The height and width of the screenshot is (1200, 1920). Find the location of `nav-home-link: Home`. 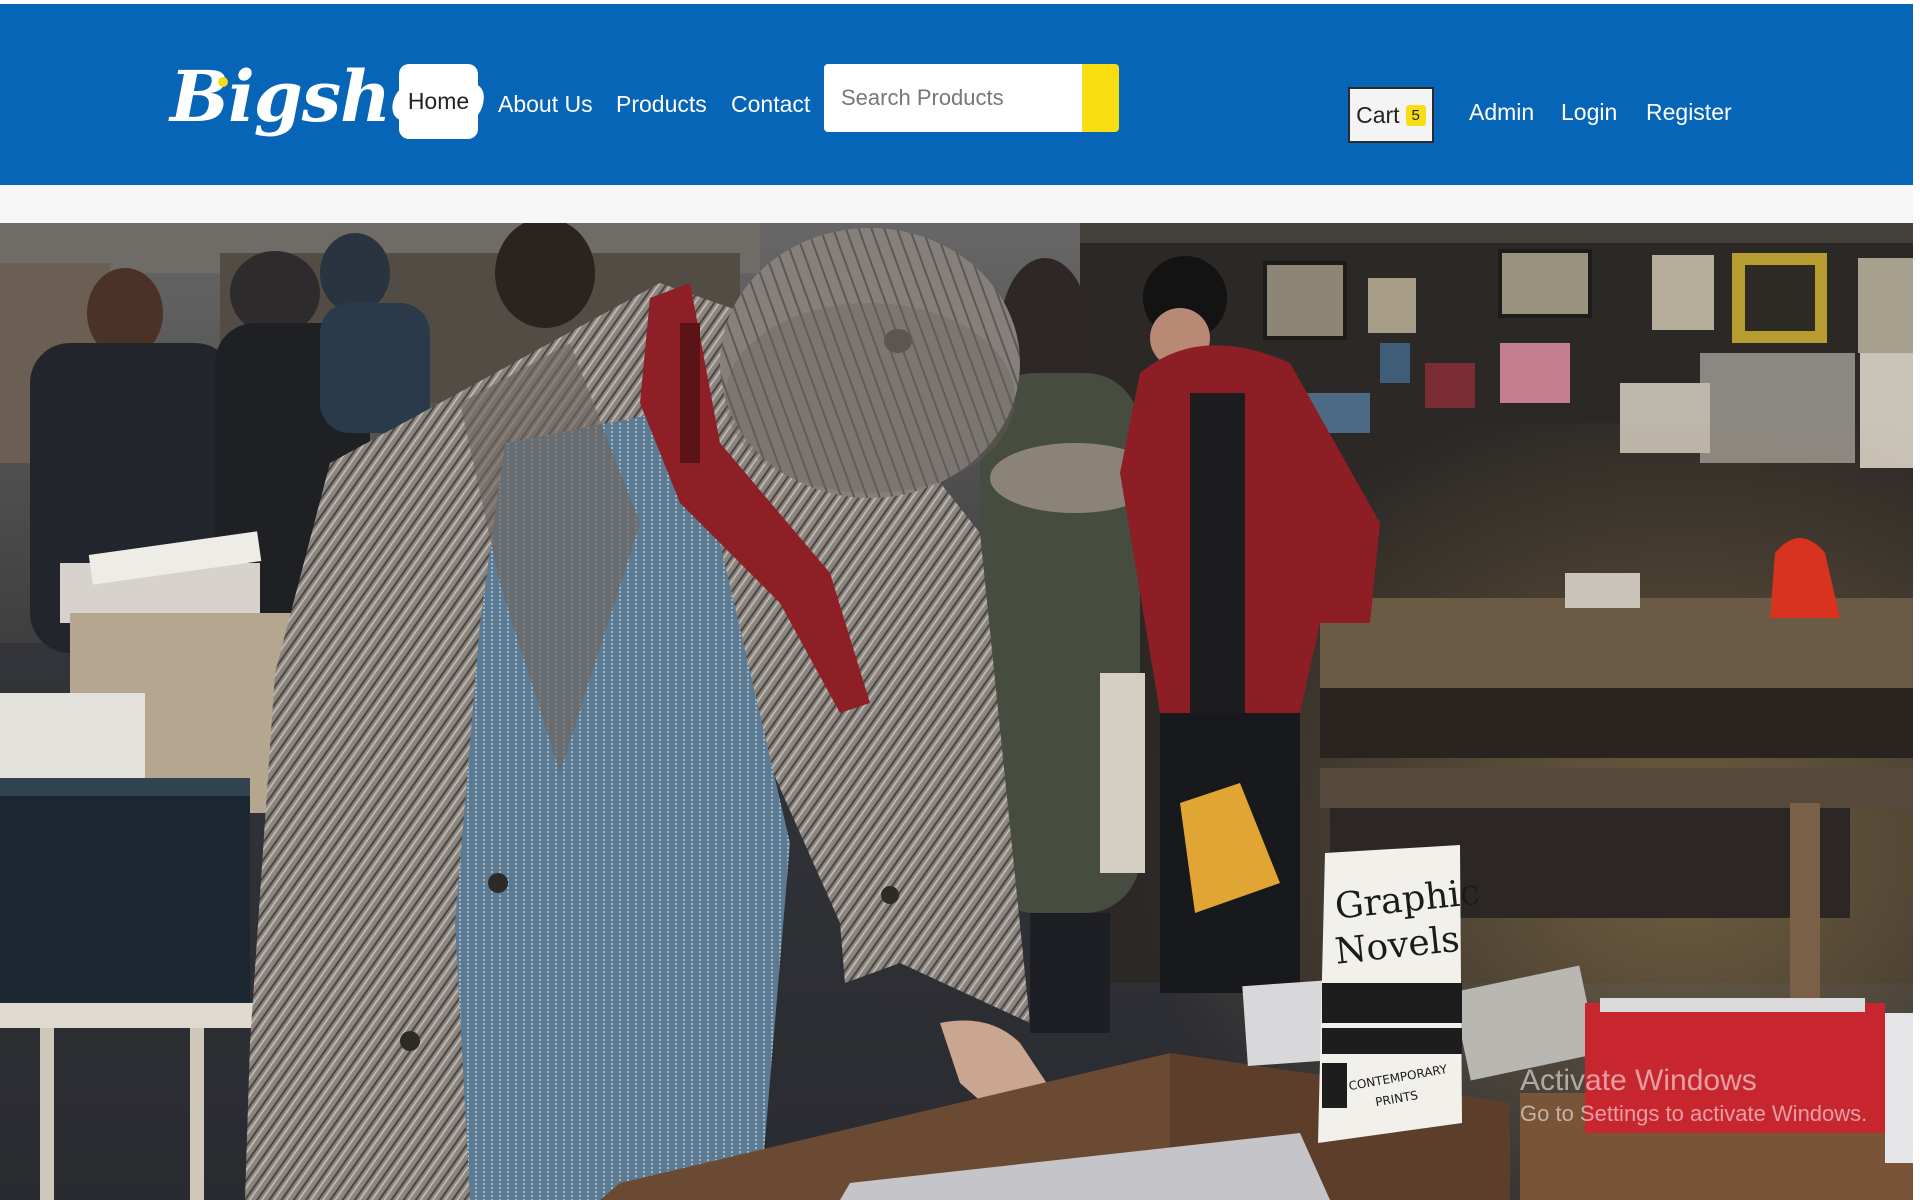

nav-home-link: Home is located at coordinates (438, 101).